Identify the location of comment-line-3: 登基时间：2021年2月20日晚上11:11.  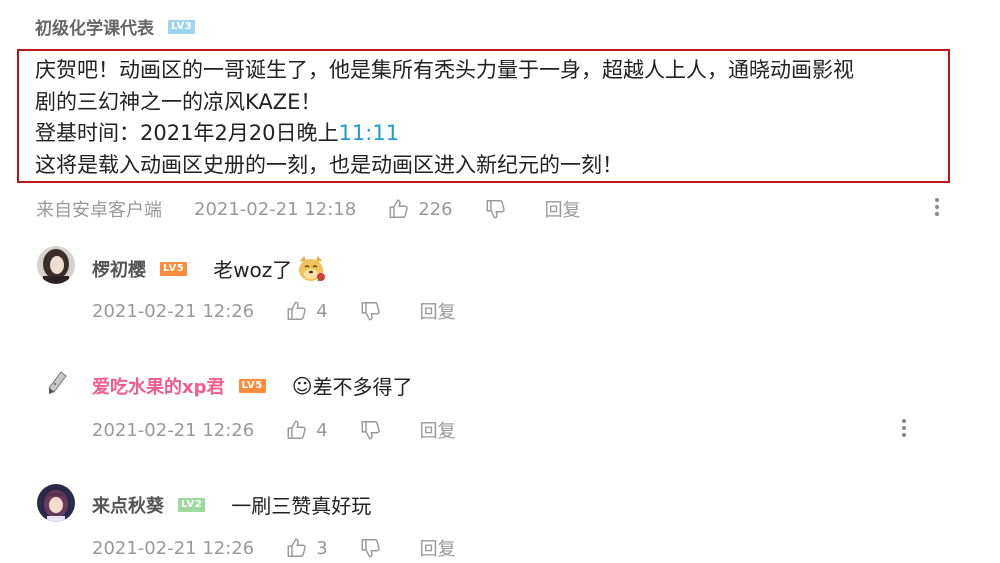
(491, 134).